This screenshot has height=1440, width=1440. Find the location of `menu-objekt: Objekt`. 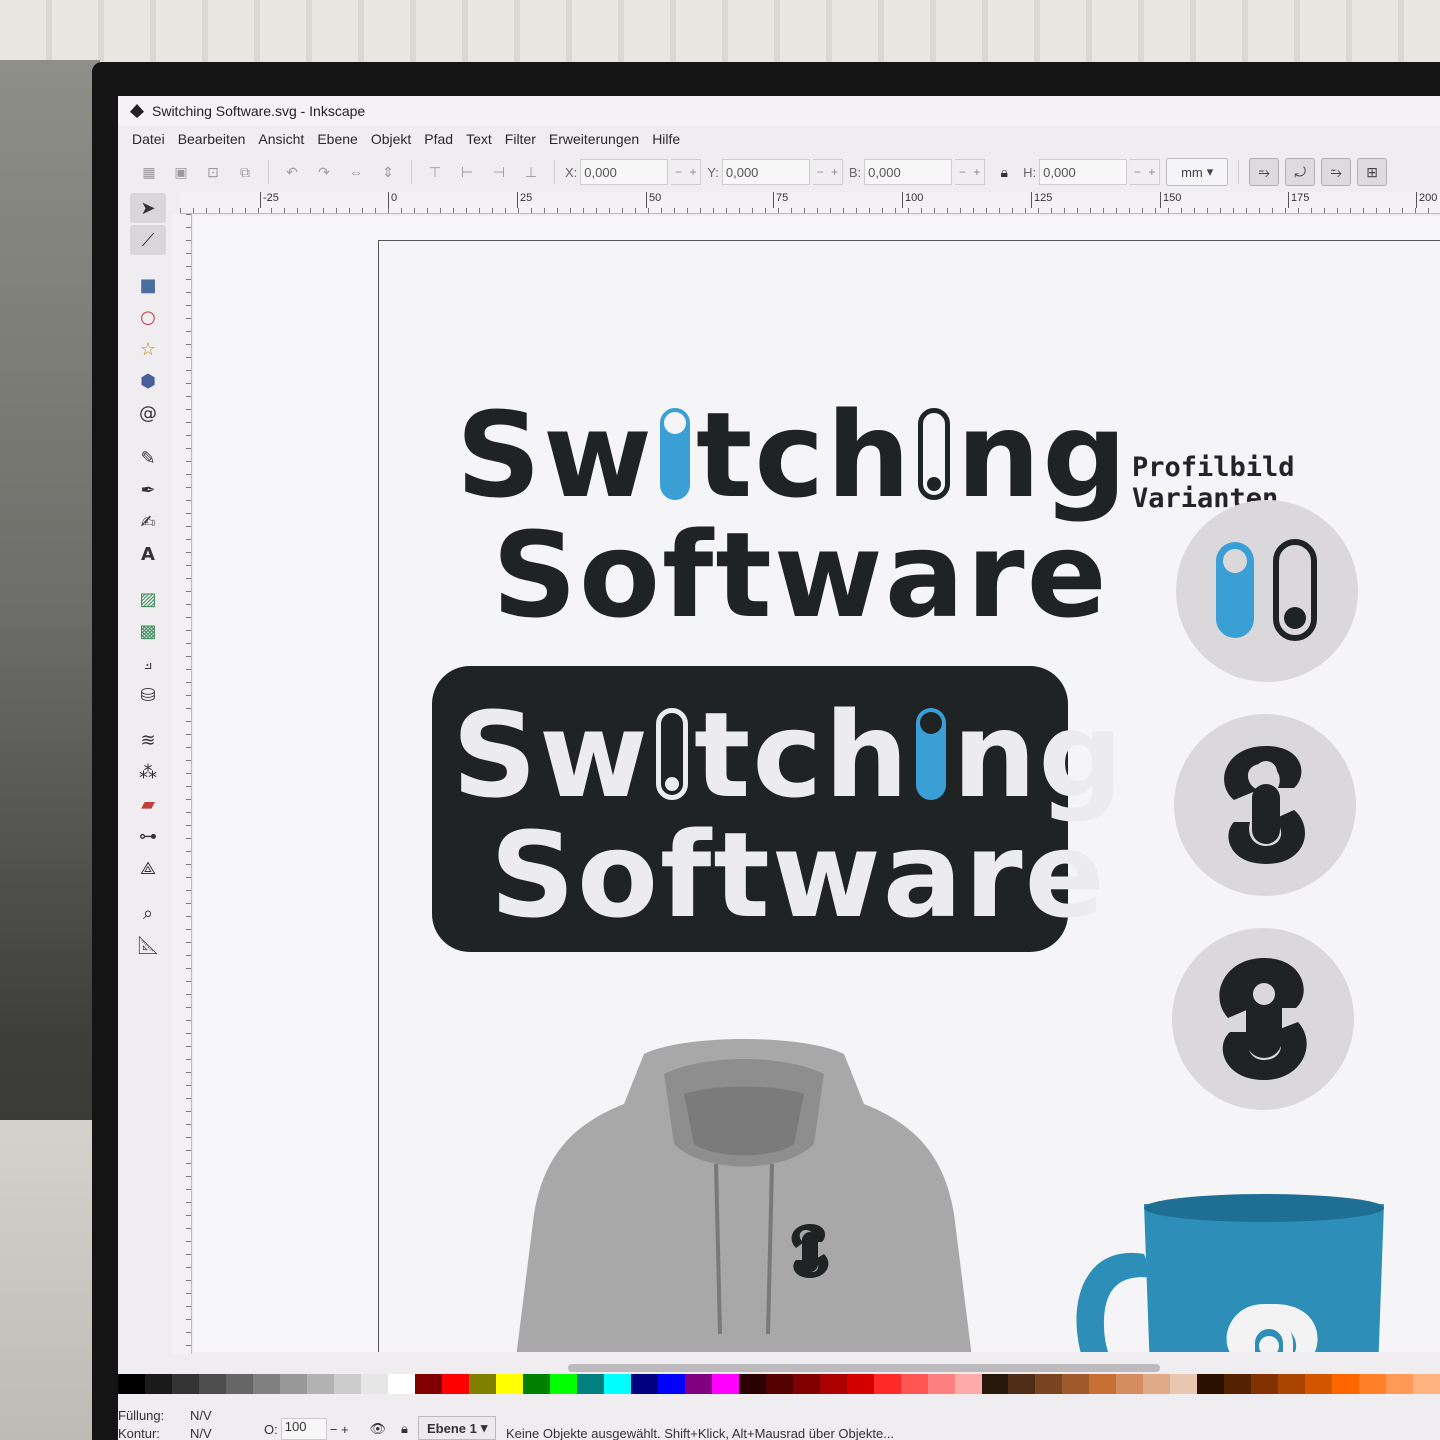

menu-objekt: Objekt is located at coordinates (391, 139).